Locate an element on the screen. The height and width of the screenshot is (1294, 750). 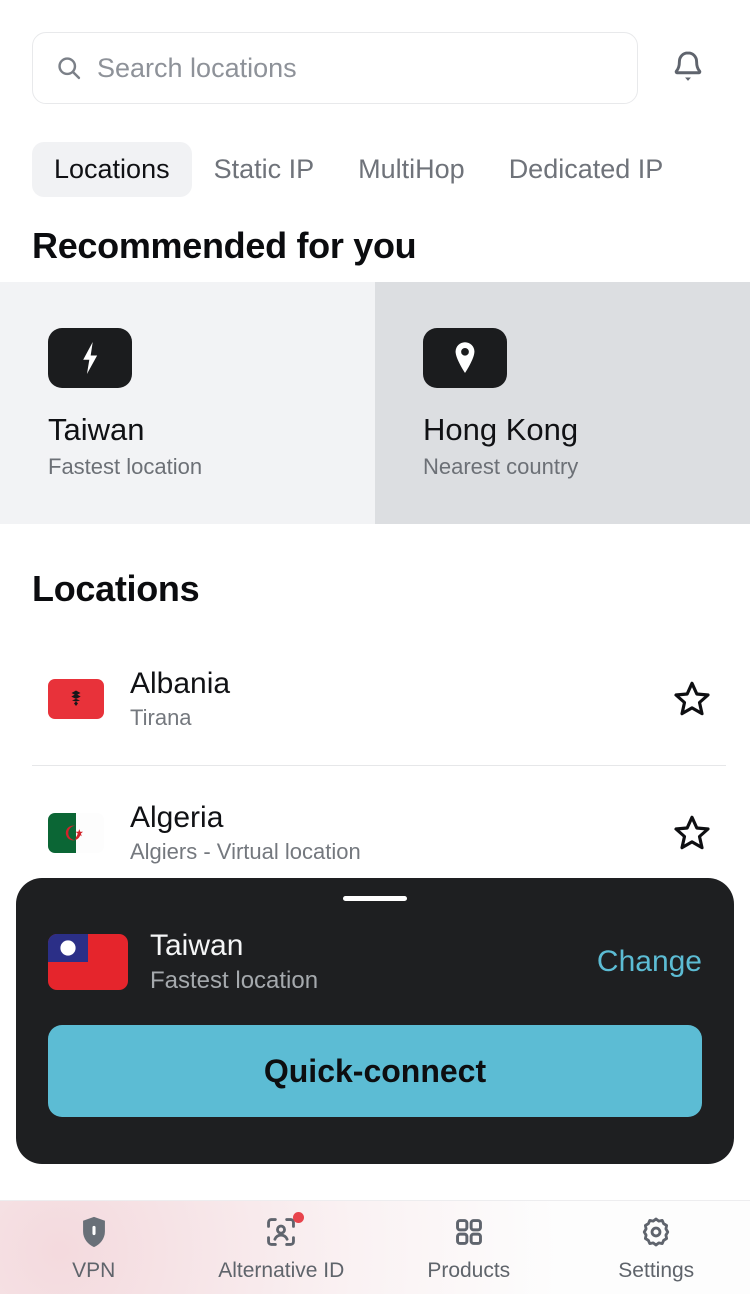
search-icon is located at coordinates (69, 68).